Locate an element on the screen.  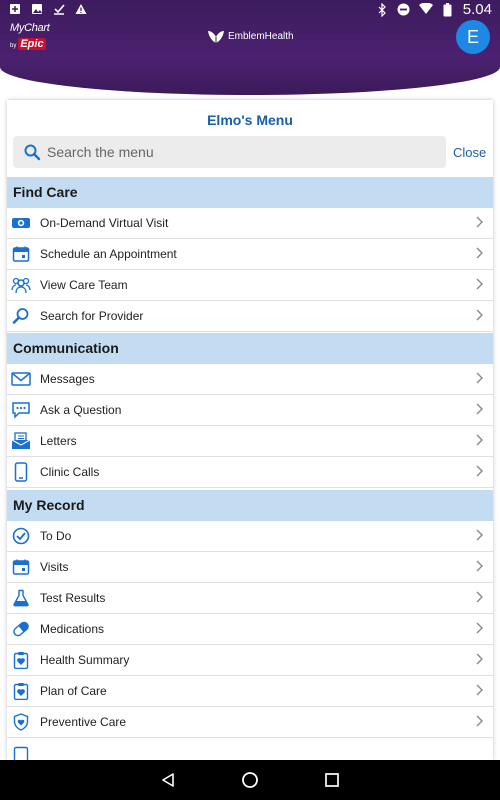
menu-item-label: Clinic Calls is located at coordinates (70, 472).